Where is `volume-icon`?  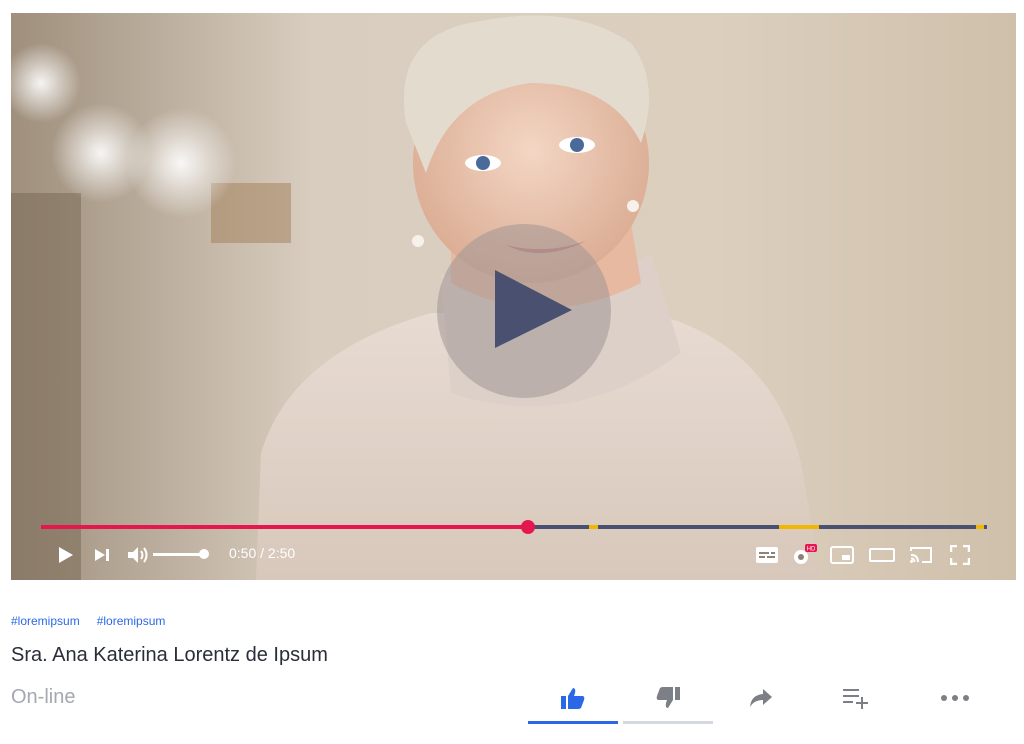 volume-icon is located at coordinates (138, 555).